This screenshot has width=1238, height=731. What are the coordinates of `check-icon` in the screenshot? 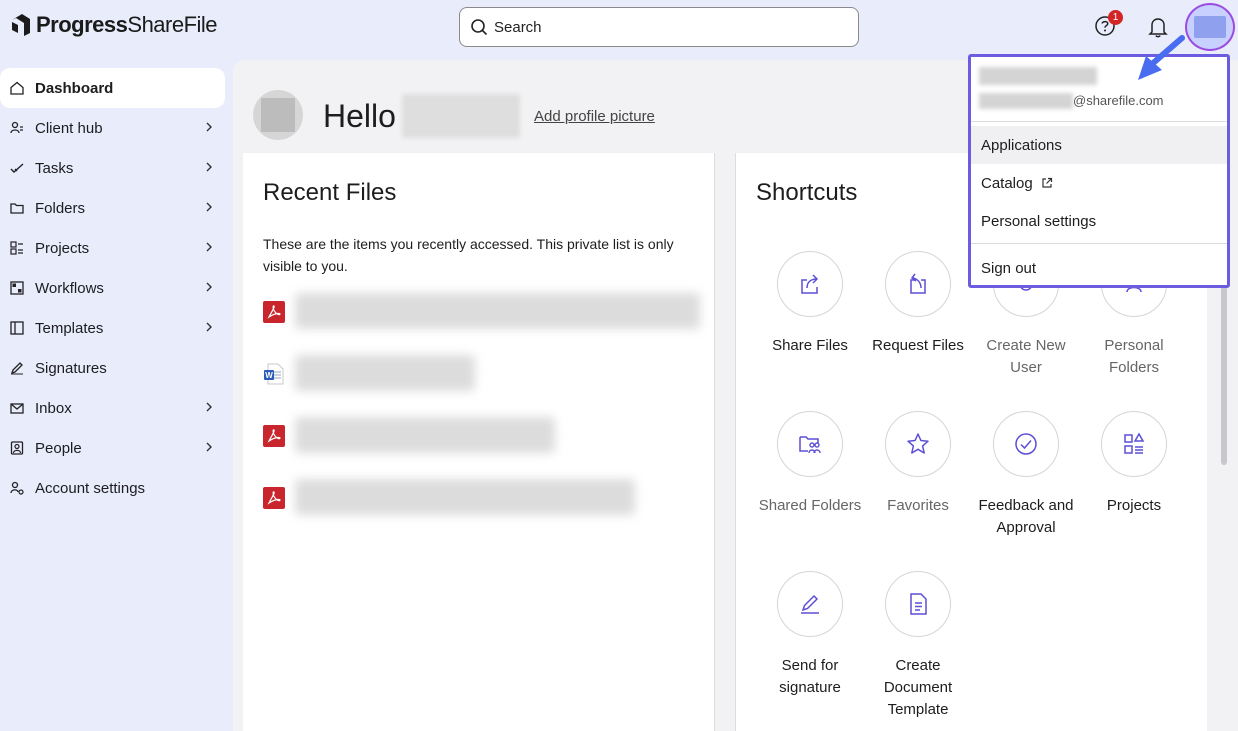 It's located at (17, 168).